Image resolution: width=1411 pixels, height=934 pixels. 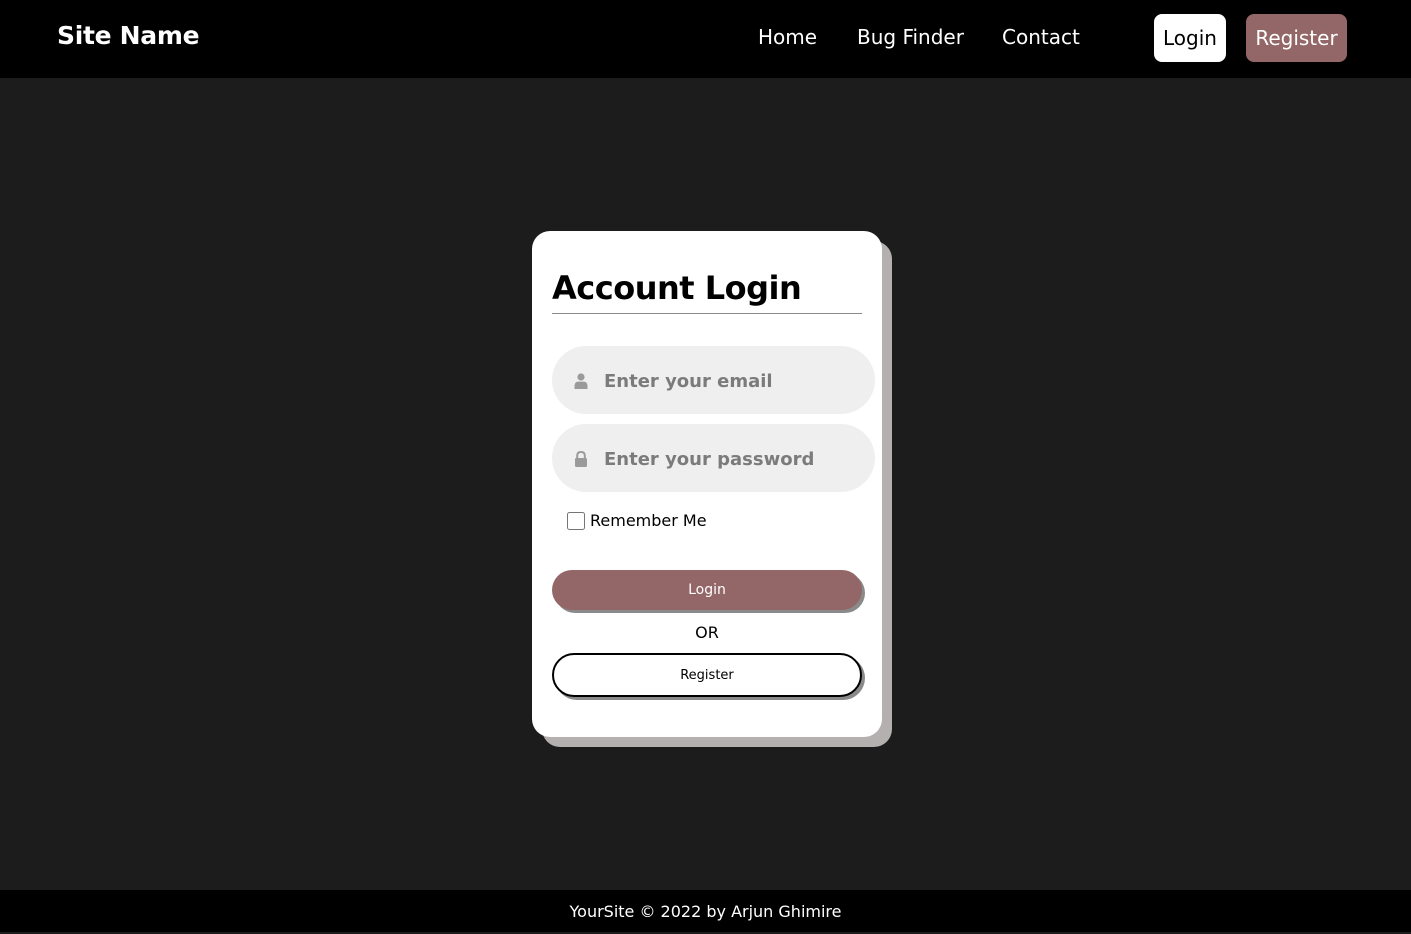 What do you see at coordinates (734, 380) in the screenshot?
I see `email-input` at bounding box center [734, 380].